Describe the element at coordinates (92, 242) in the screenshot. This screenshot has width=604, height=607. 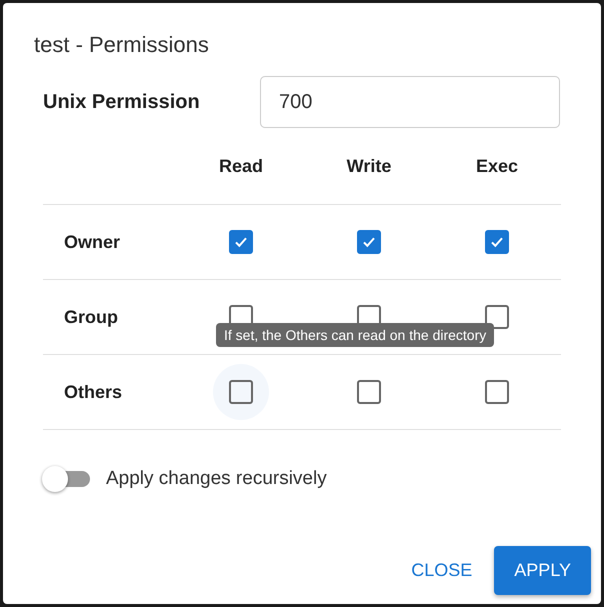
I see `row-label: Owner` at that location.